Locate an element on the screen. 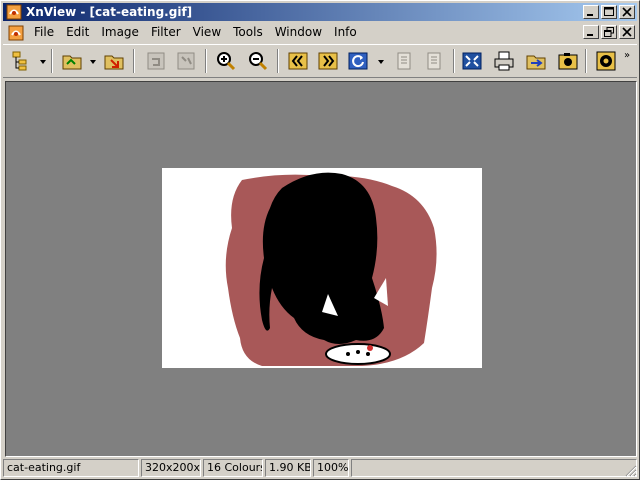 This screenshot has height=480, width=640. open-button is located at coordinates (72, 61).